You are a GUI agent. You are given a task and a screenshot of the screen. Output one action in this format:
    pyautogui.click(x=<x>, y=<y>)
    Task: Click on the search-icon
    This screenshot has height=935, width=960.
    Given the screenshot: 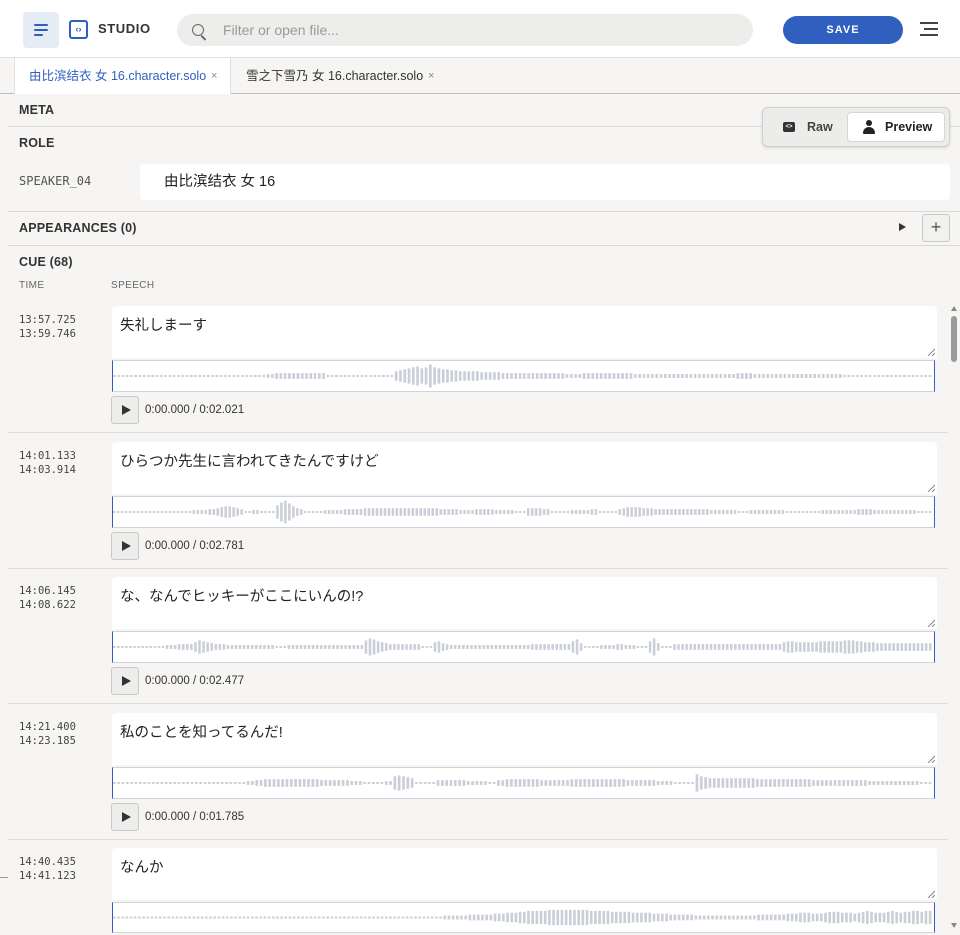 What is the action you would take?
    pyautogui.click(x=198, y=30)
    